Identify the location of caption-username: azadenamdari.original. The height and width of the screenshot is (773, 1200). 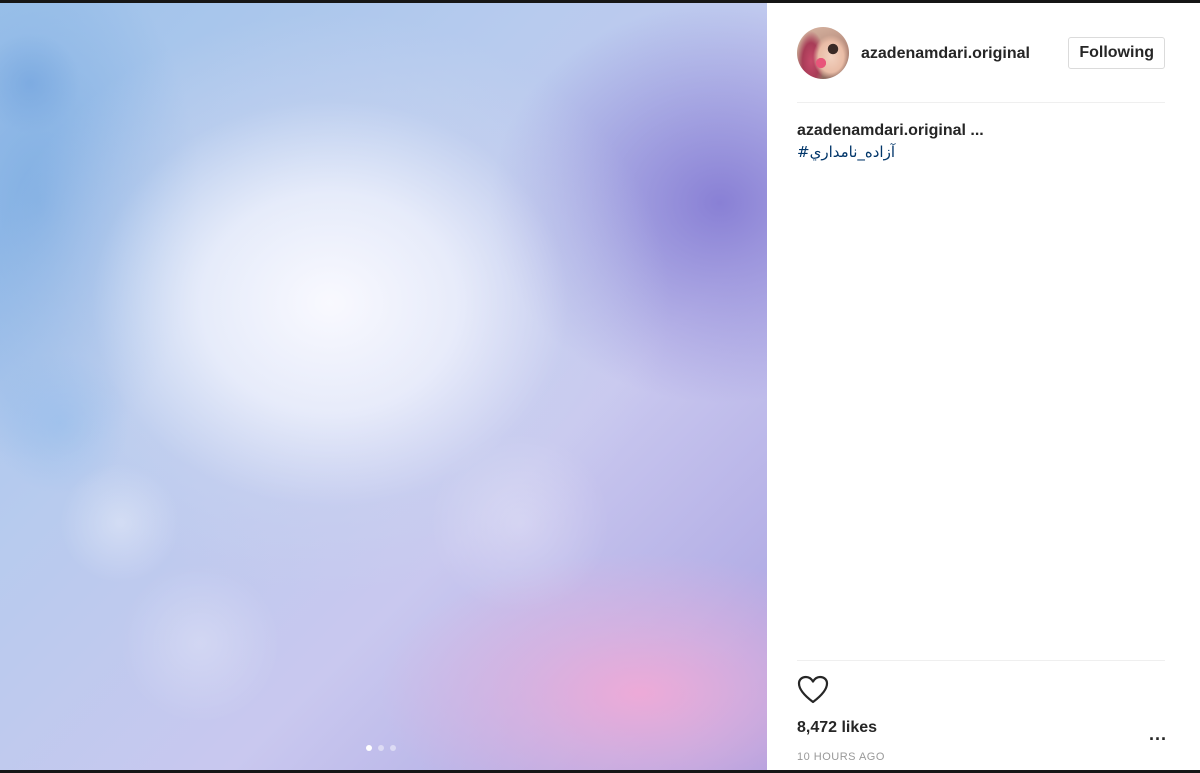
(881, 130).